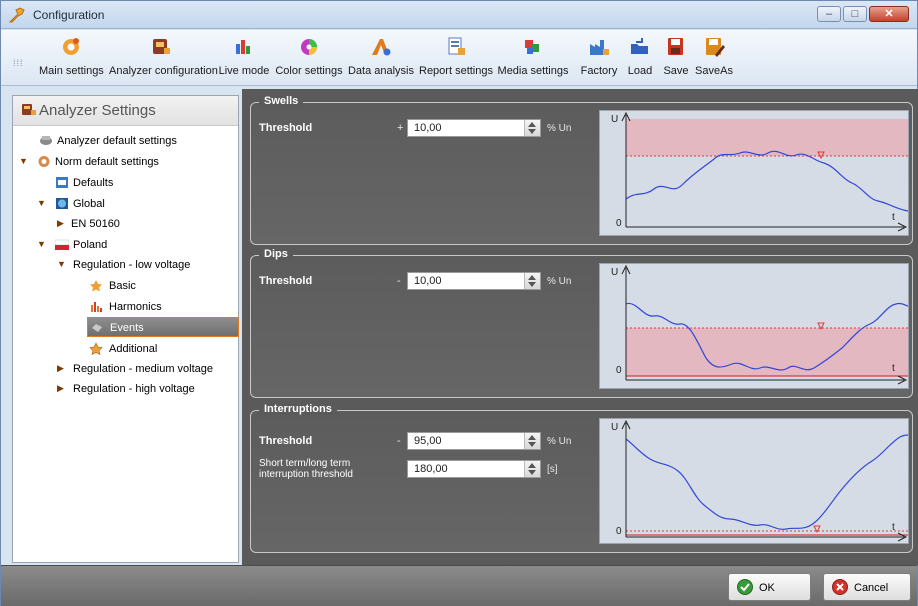 Image resolution: width=918 pixels, height=606 pixels. What do you see at coordinates (286, 128) in the screenshot?
I see `threshold-label: Threshold` at bounding box center [286, 128].